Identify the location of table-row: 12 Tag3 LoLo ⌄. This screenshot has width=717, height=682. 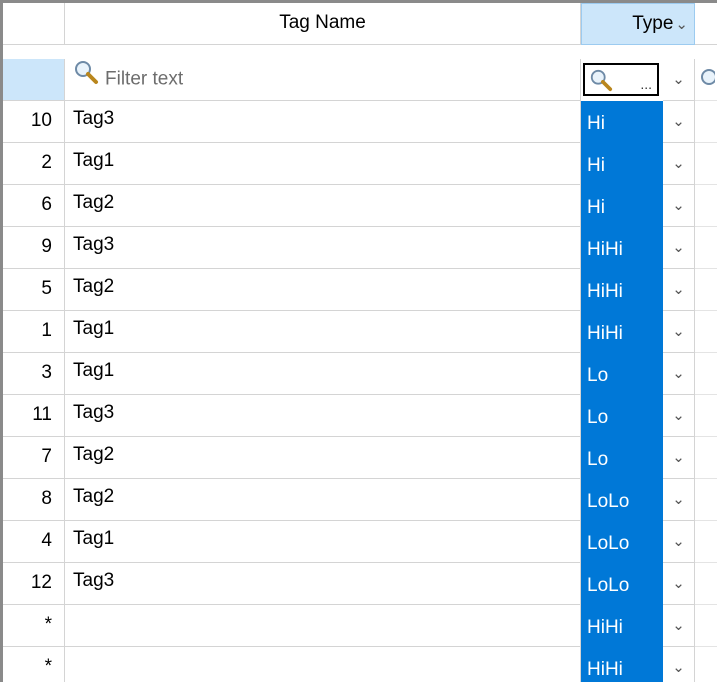
(360, 584).